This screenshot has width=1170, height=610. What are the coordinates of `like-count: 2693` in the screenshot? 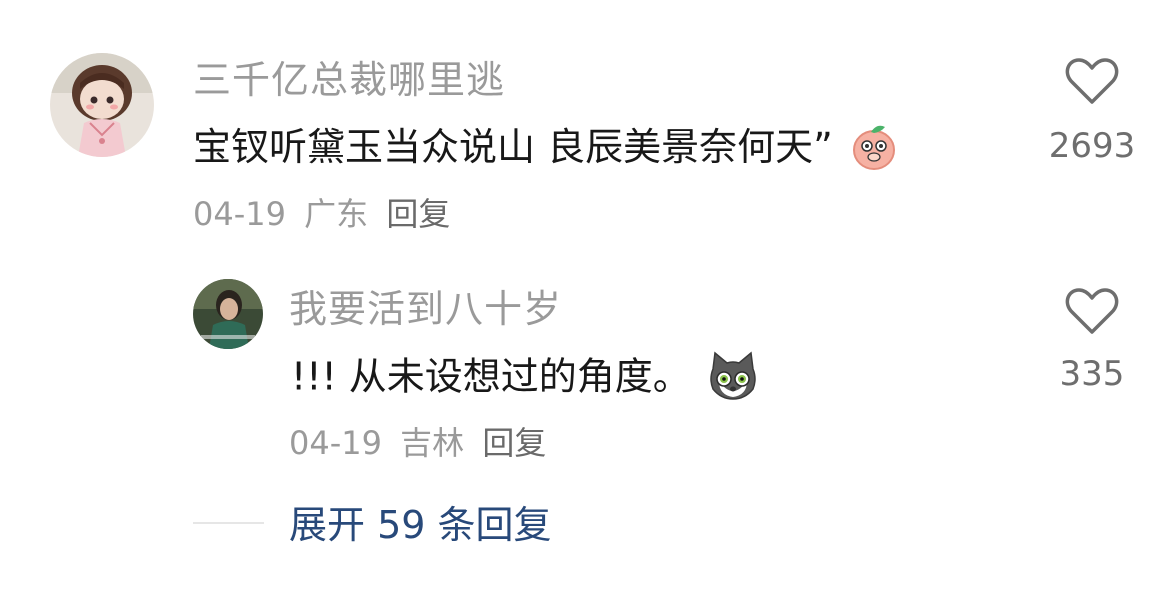 It's located at (1092, 146).